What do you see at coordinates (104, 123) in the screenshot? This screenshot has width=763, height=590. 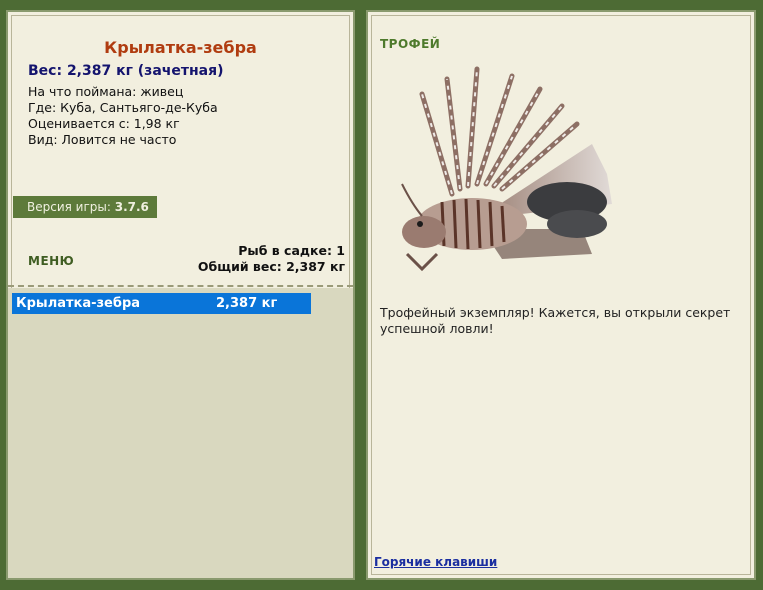 I see `rated-from-info: Оценивается с: 1,98 кг` at bounding box center [104, 123].